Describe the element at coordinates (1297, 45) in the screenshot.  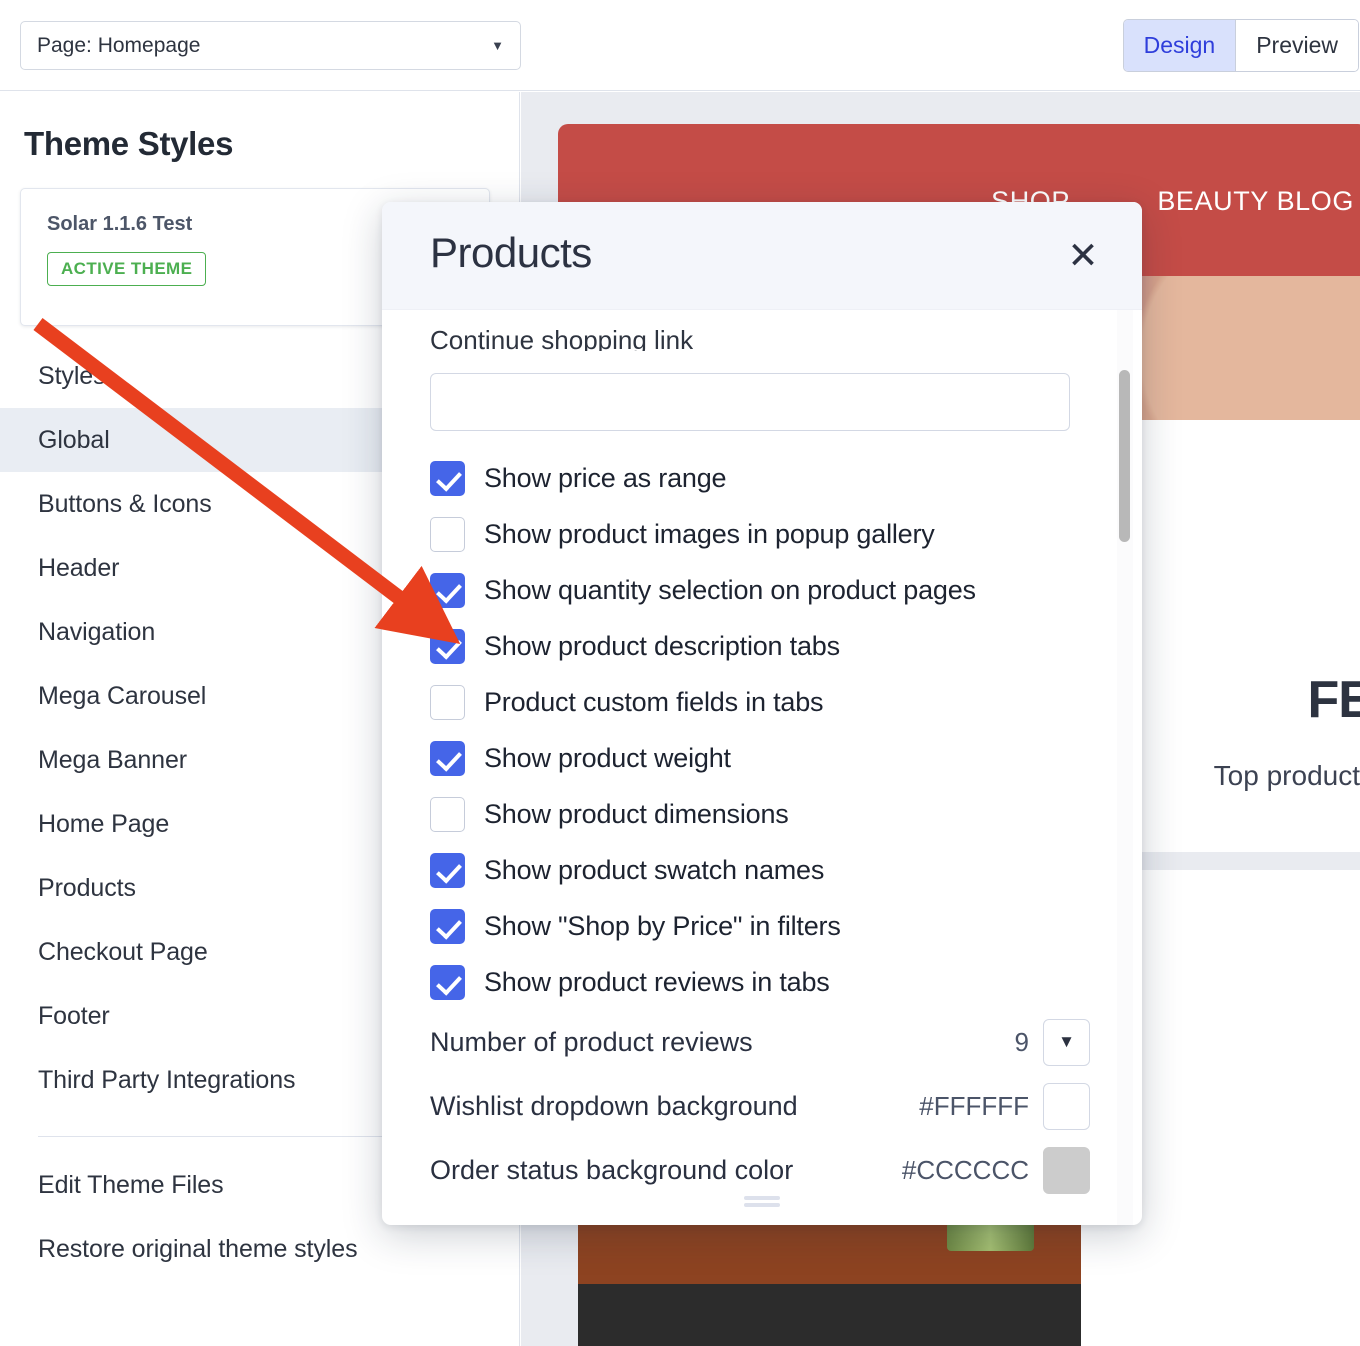
I see `tab-preview: Preview` at that location.